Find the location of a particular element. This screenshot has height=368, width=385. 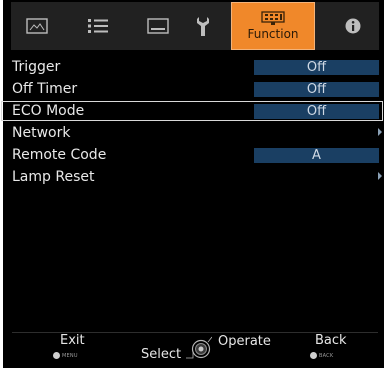

menu-item-remote-code: Remote Code A is located at coordinates (195, 156).